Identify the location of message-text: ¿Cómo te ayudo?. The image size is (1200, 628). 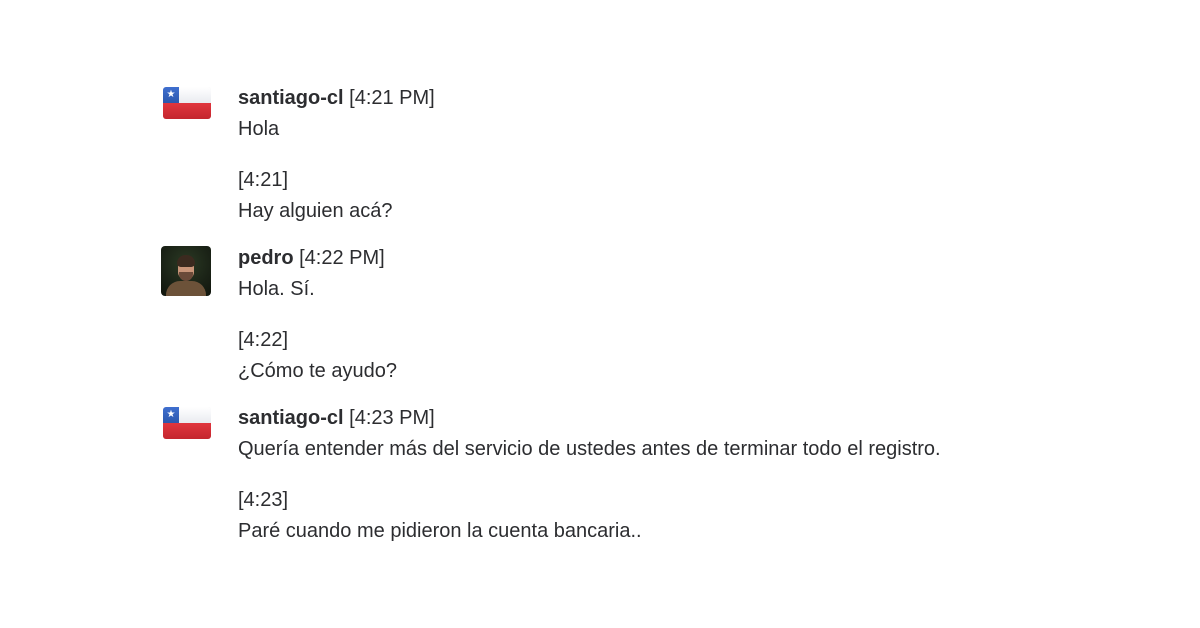
(317, 371).